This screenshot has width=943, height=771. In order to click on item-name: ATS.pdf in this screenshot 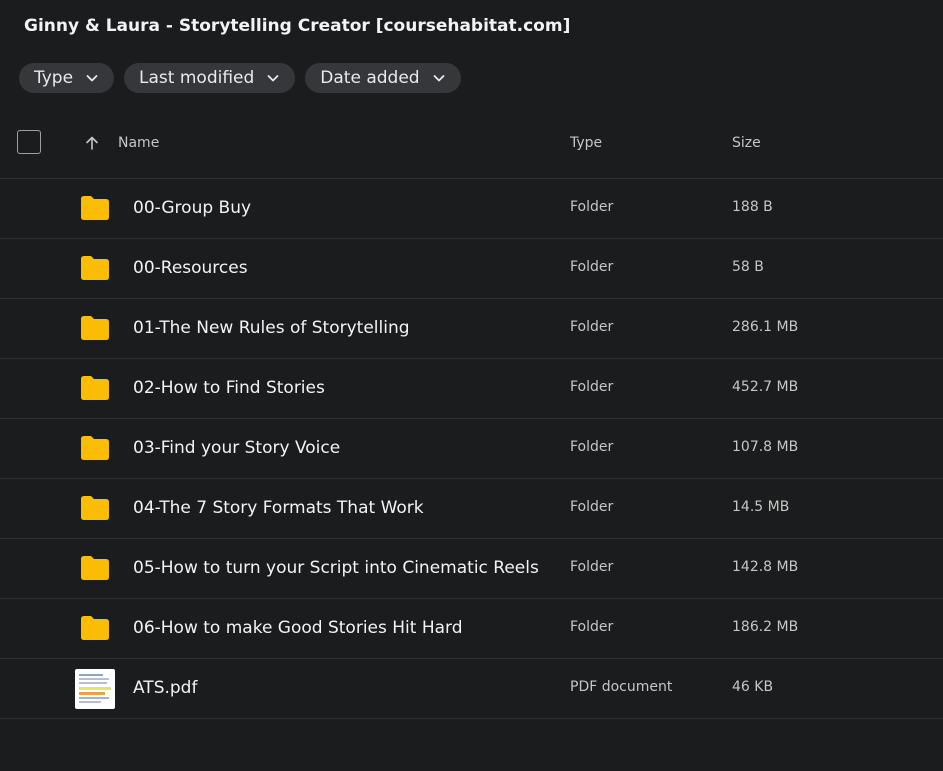, I will do `click(165, 688)`.